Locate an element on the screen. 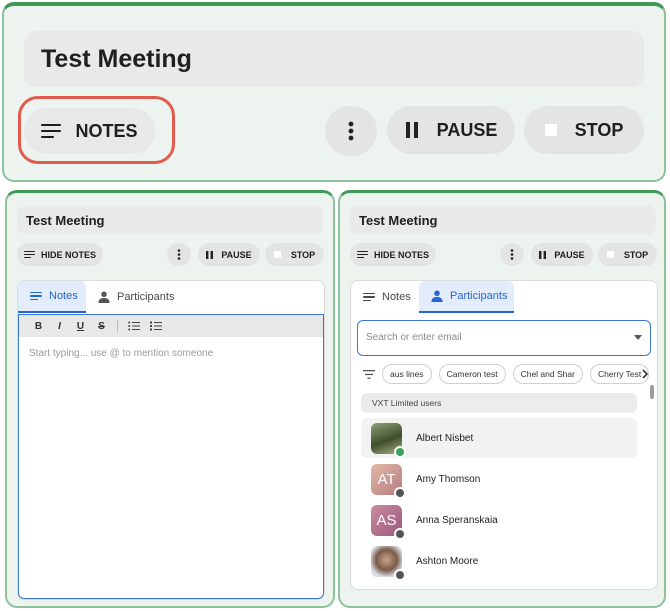 The height and width of the screenshot is (611, 670). underline-button: U is located at coordinates (80, 326).